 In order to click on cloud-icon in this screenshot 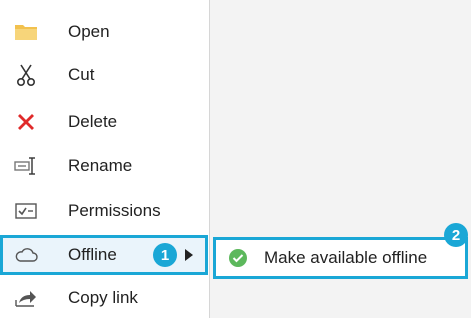, I will do `click(26, 255)`.